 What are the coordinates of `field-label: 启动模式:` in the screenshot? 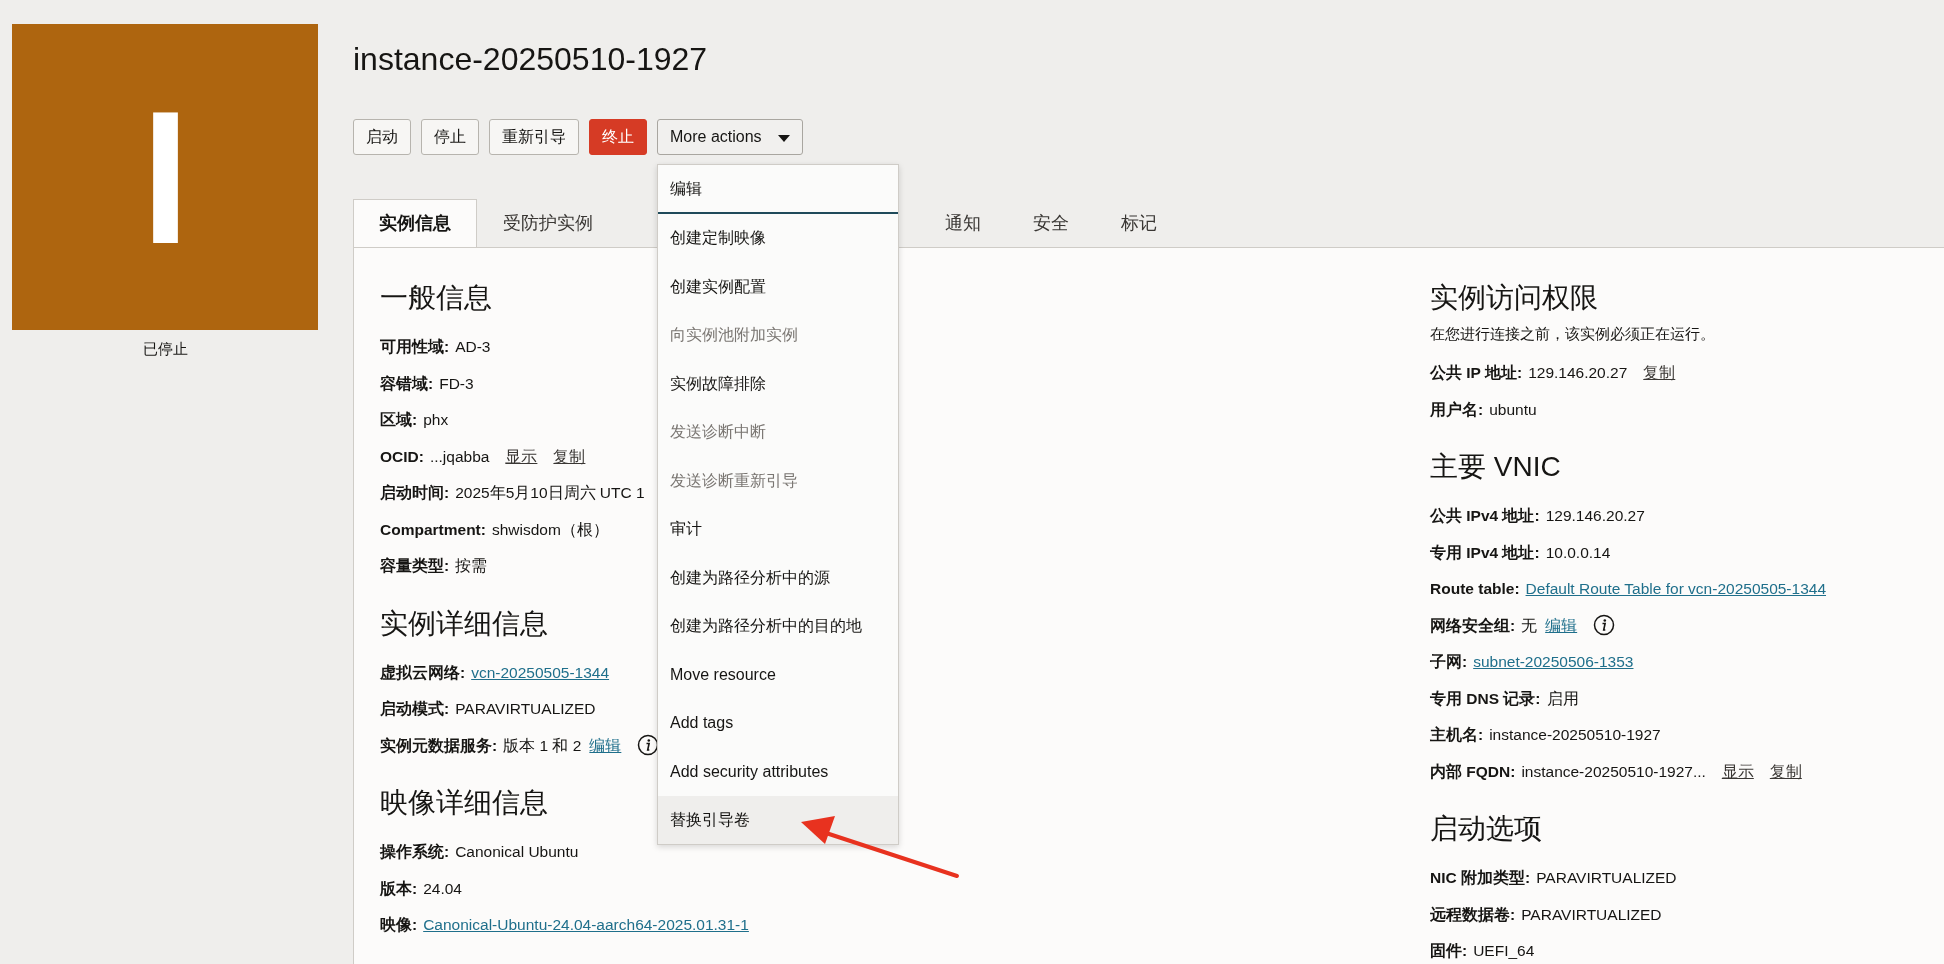 It's located at (415, 709).